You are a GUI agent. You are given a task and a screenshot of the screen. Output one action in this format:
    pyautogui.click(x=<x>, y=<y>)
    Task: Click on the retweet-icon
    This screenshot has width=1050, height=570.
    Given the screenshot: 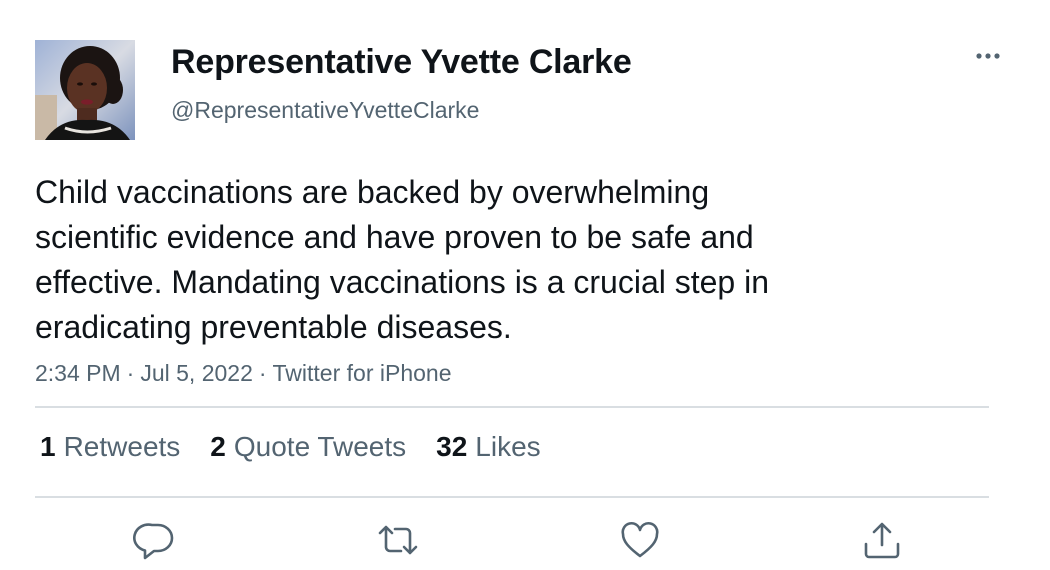 What is the action you would take?
    pyautogui.click(x=398, y=540)
    